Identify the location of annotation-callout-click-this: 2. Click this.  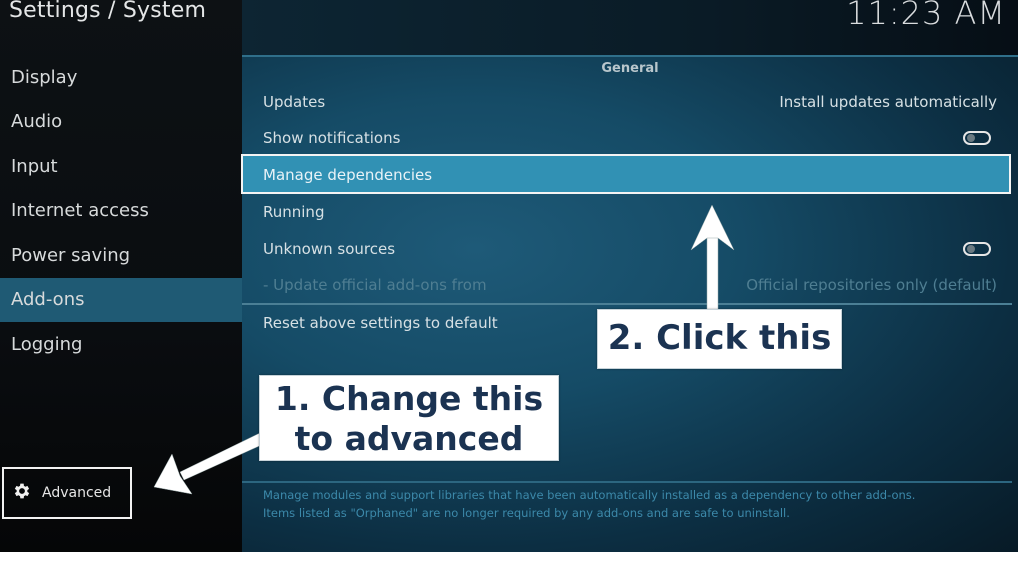
(719, 339).